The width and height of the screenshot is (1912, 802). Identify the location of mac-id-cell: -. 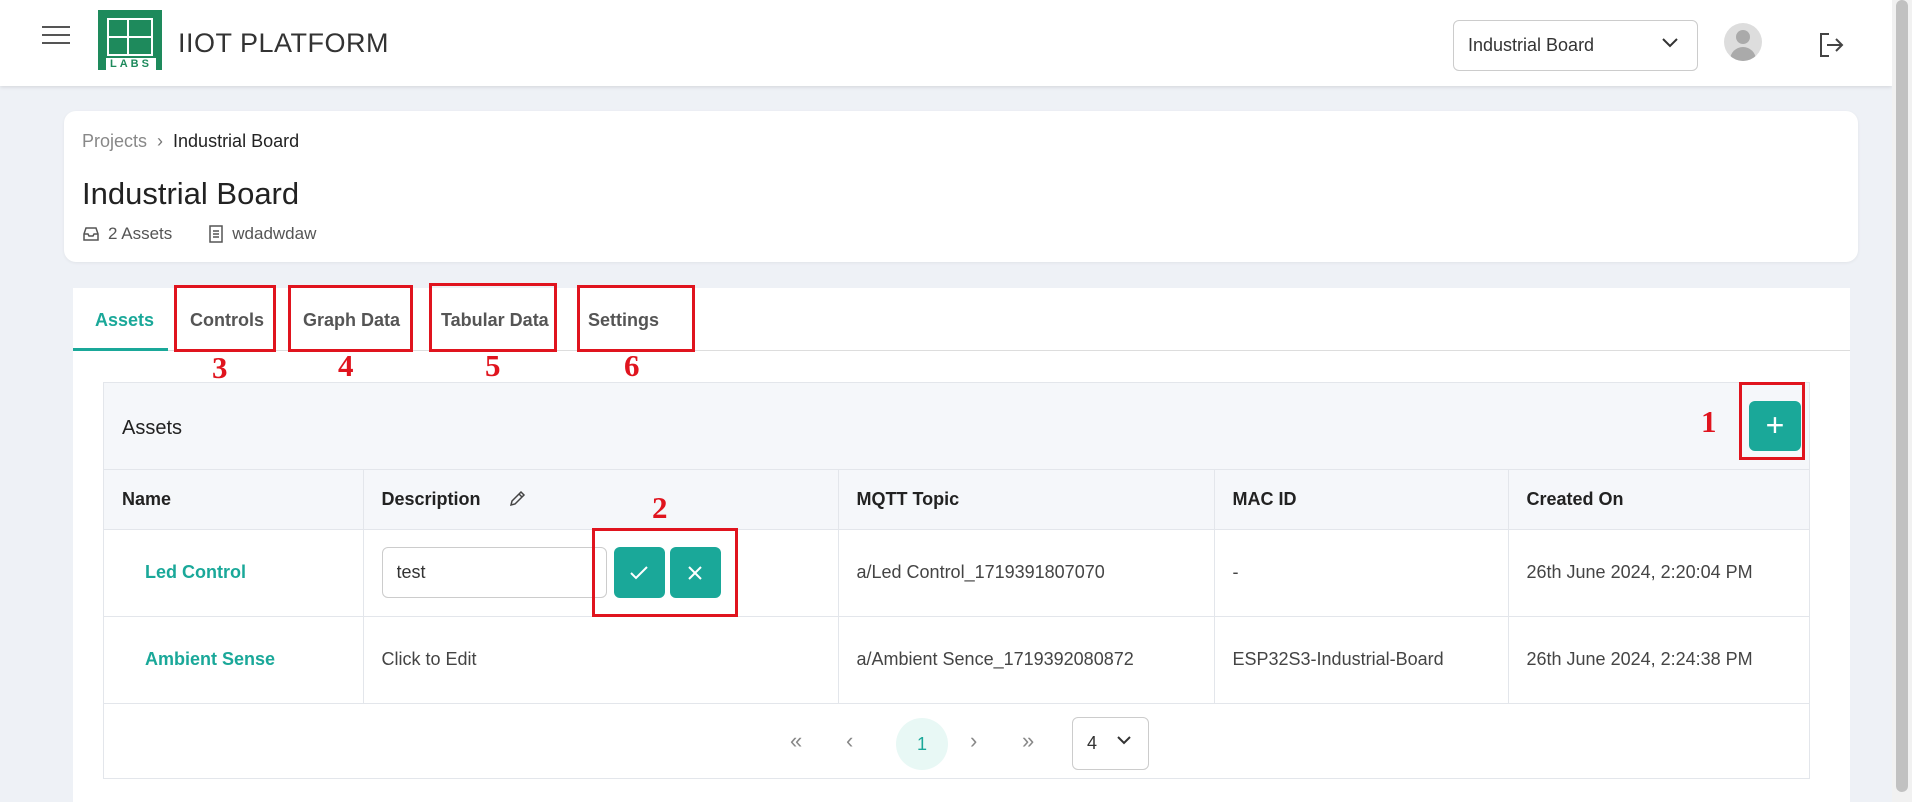
(1361, 573).